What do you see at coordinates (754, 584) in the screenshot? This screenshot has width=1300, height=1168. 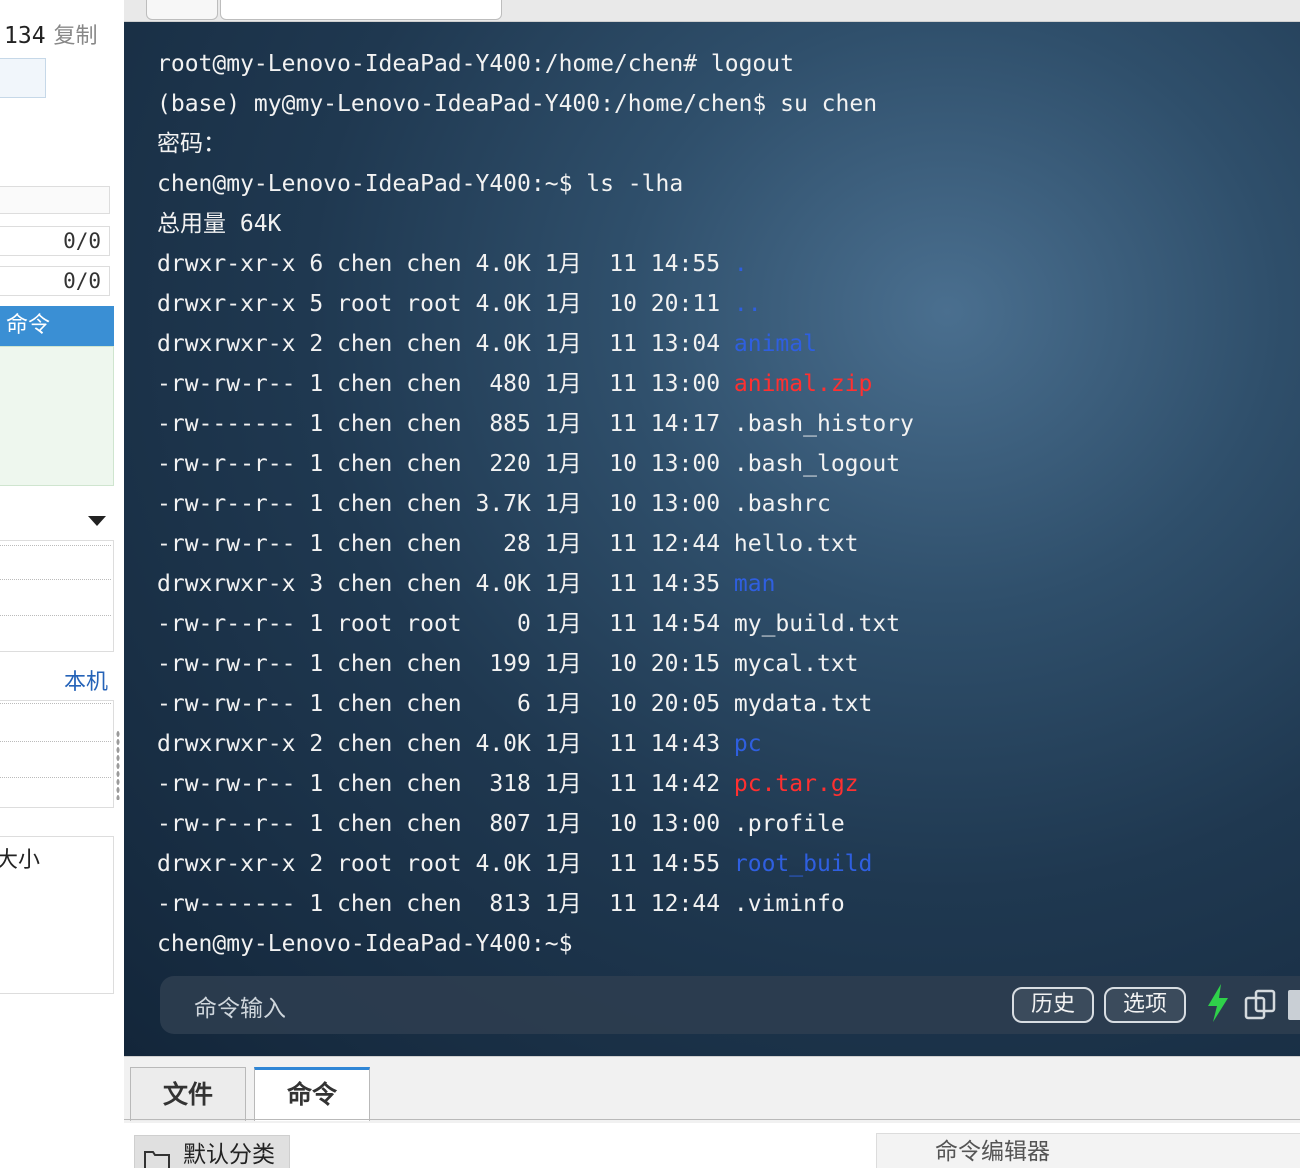 I see `listing-filename: man` at bounding box center [754, 584].